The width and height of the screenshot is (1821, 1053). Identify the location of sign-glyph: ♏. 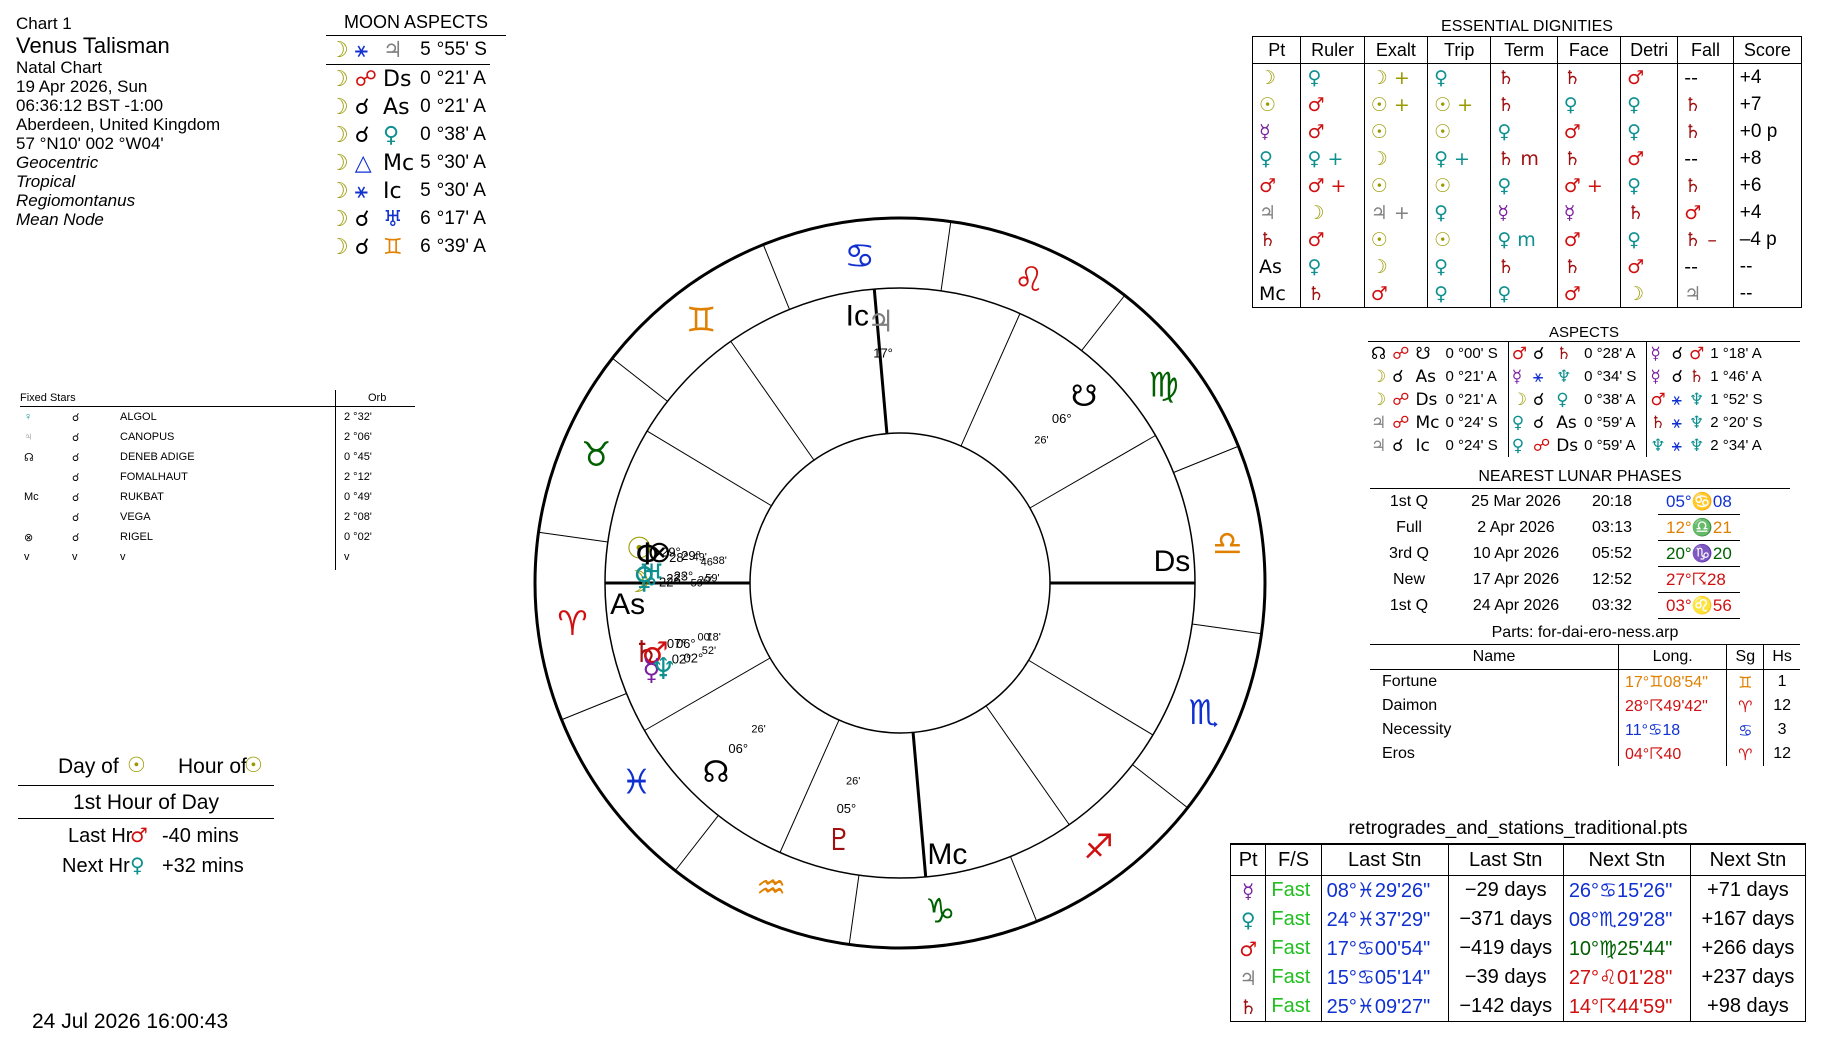
(1204, 713).